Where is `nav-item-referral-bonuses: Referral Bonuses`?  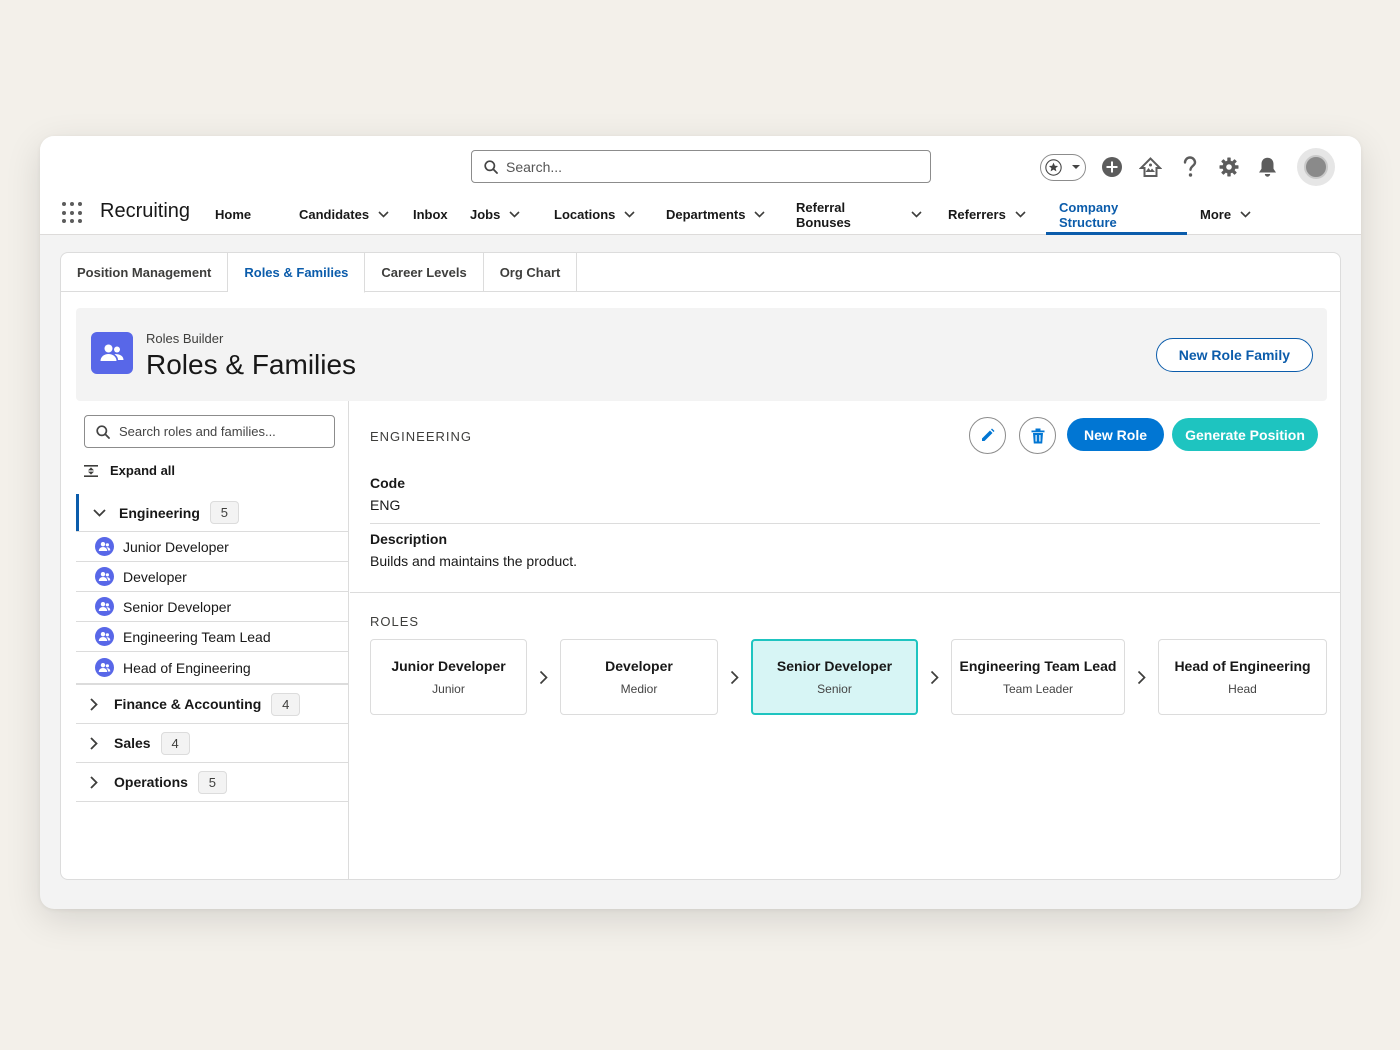
nav-item-referral-bonuses: Referral Bonuses is located at coordinates (859, 214).